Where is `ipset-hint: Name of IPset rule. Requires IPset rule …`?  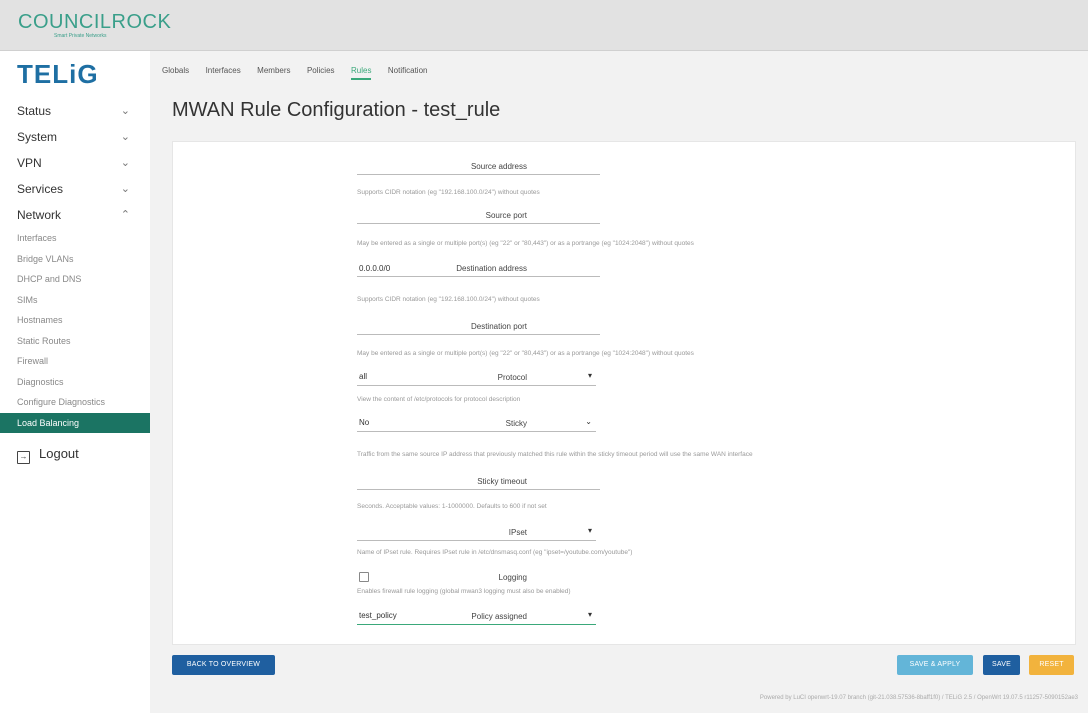 ipset-hint: Name of IPset rule. Requires IPset rule … is located at coordinates (495, 552).